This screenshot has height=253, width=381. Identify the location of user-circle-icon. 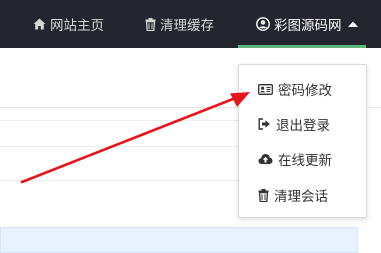
(263, 24).